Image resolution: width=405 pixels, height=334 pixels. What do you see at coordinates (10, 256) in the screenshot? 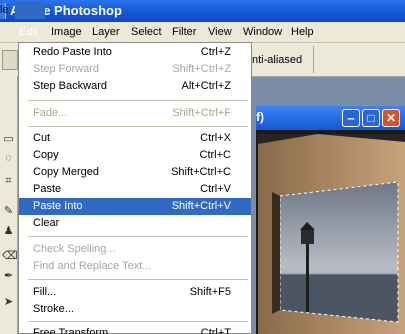
I see `eraser-icon: ⌫` at bounding box center [10, 256].